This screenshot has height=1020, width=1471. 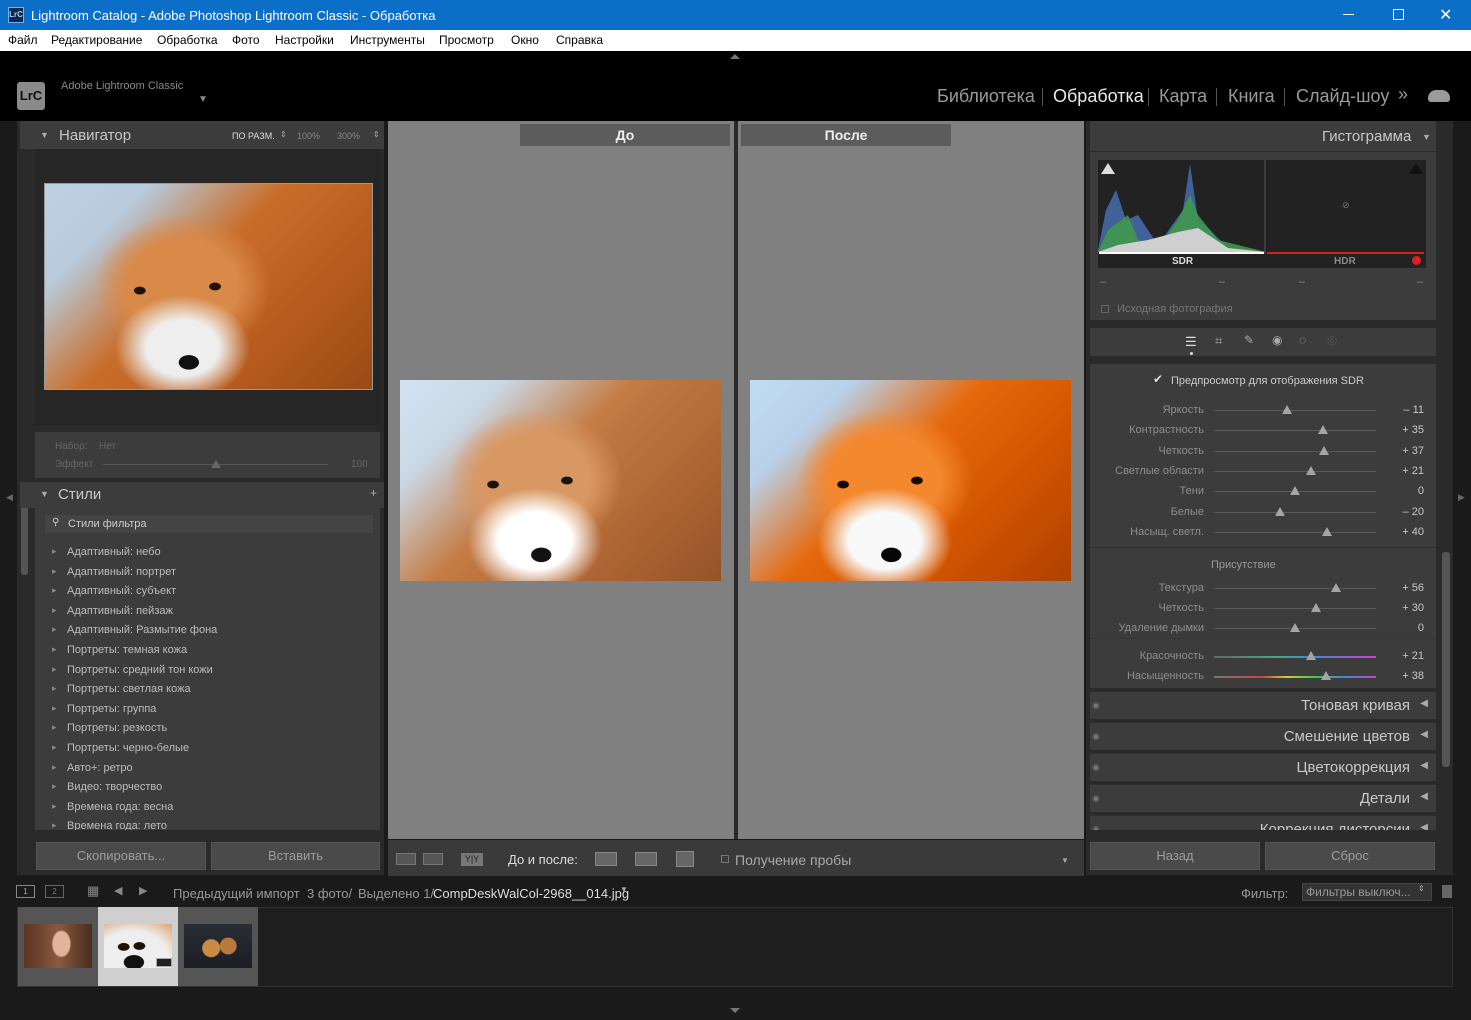 I want to click on preset-group: Адаптивный: субъект, so click(x=114, y=591).